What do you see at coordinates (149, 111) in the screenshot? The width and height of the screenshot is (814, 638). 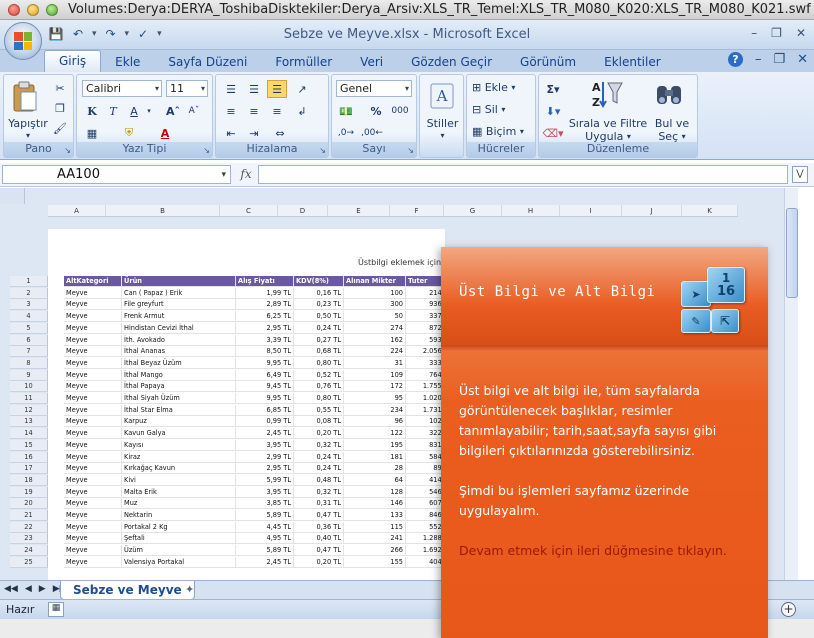 I see `underline-dropdown-icon: ▾` at bounding box center [149, 111].